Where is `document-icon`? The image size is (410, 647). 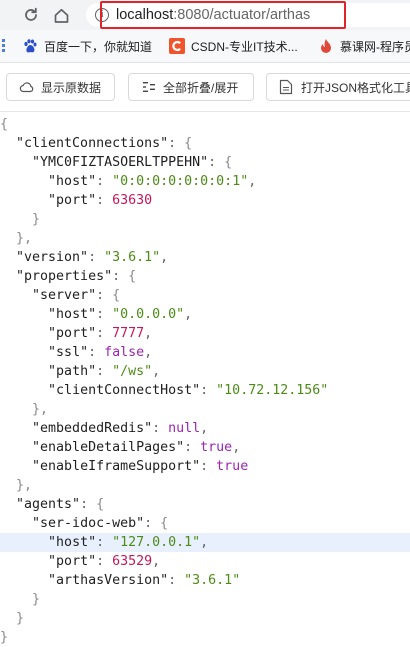 document-icon is located at coordinates (287, 87).